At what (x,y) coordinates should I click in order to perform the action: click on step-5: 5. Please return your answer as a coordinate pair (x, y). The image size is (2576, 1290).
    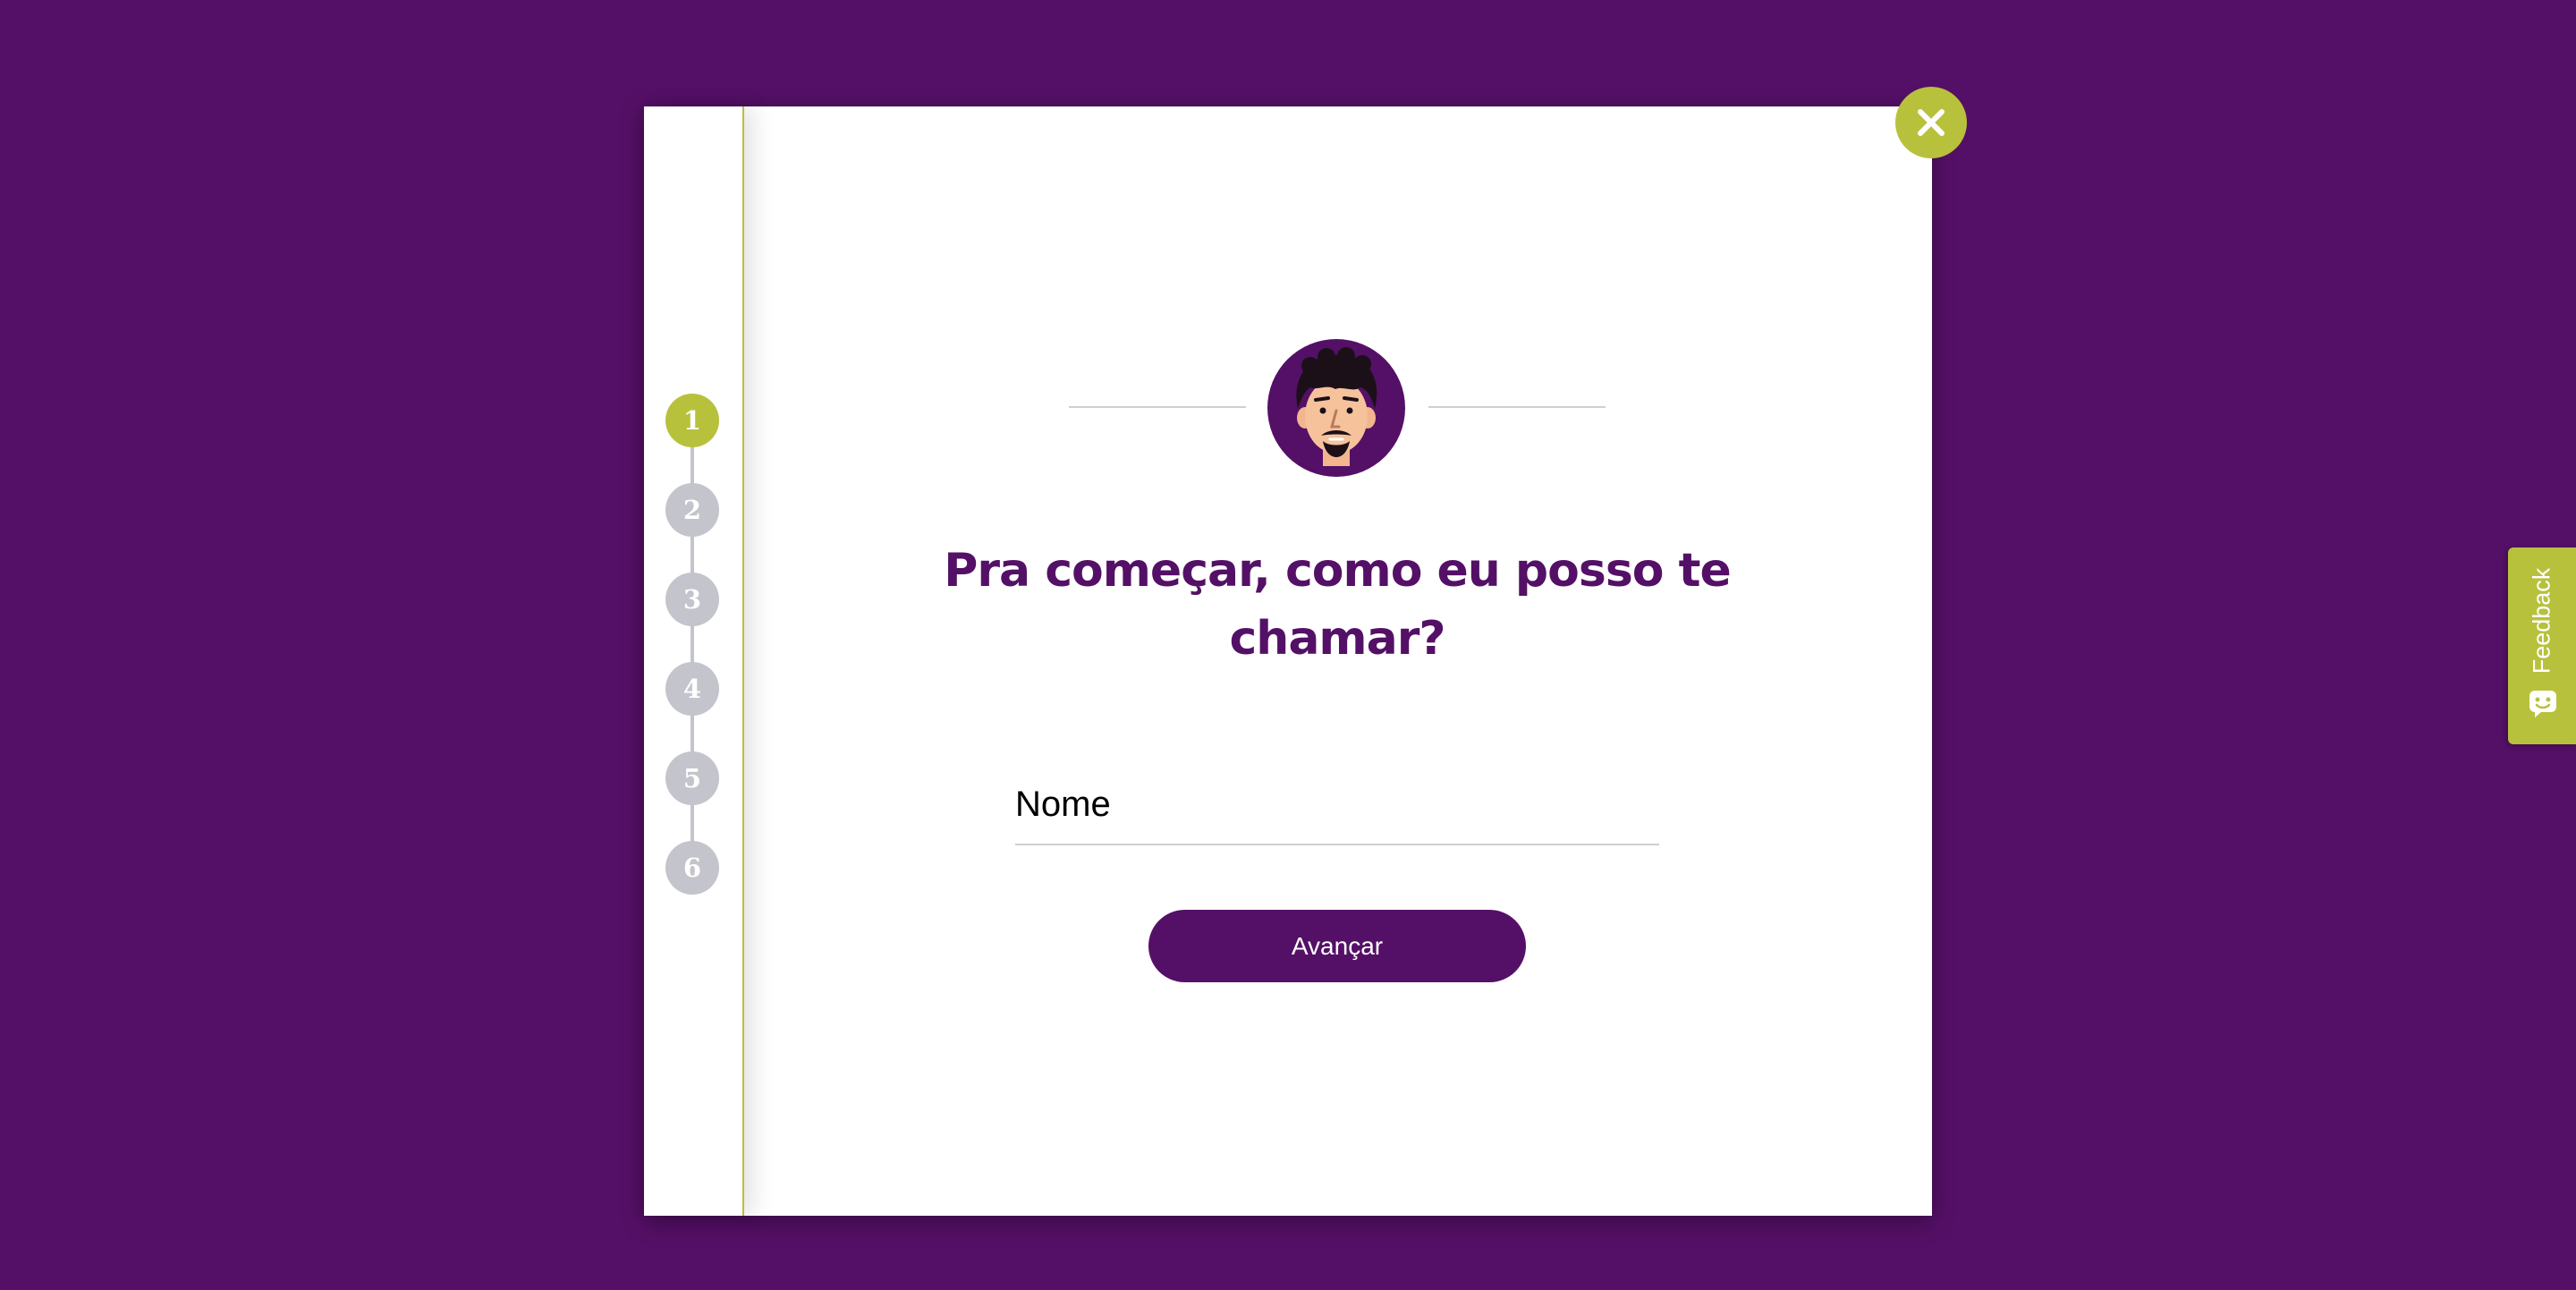
    Looking at the image, I should click on (692, 778).